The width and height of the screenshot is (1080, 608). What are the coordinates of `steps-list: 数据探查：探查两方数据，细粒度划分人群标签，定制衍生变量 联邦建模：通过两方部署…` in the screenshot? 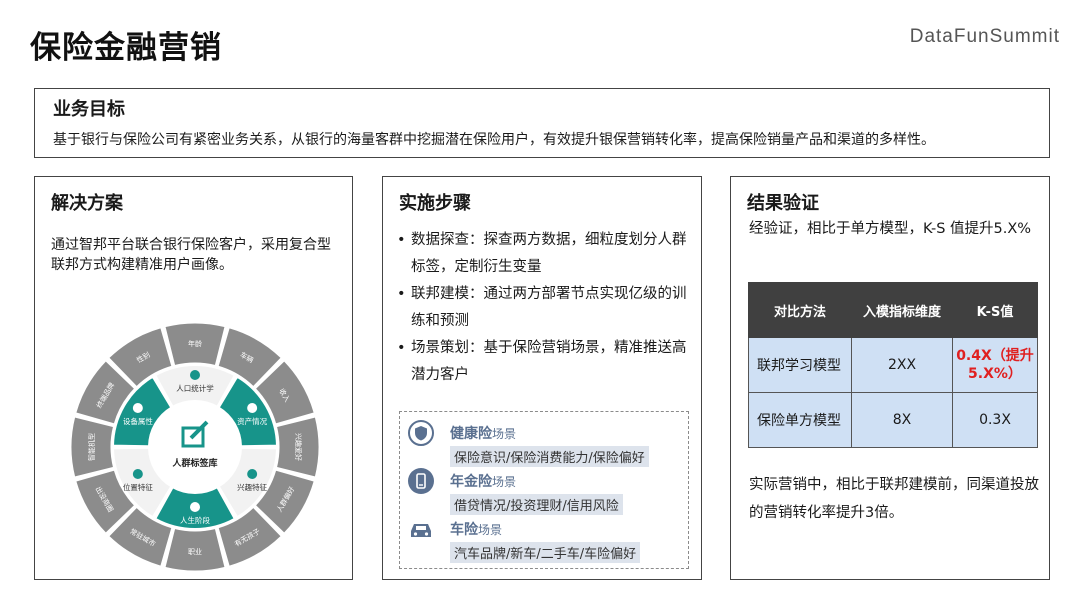 It's located at (545, 308).